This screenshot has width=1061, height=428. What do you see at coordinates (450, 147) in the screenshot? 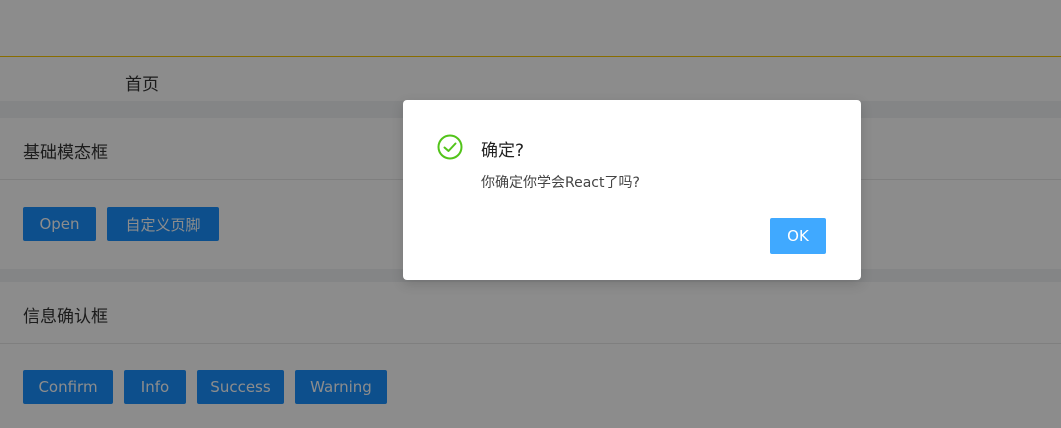
I see `check-circle-icon` at bounding box center [450, 147].